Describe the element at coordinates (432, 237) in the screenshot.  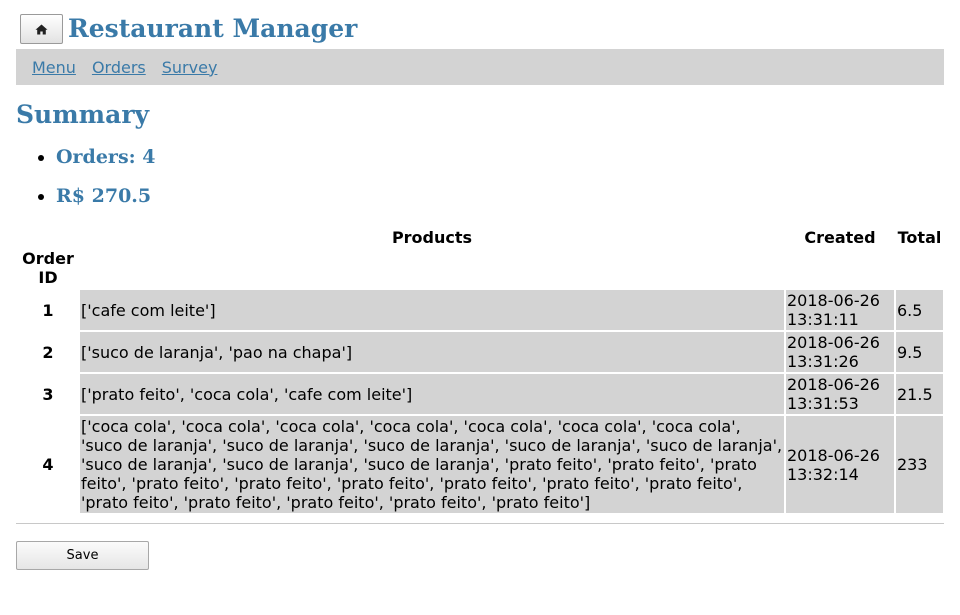
I see `header-products: Products` at that location.